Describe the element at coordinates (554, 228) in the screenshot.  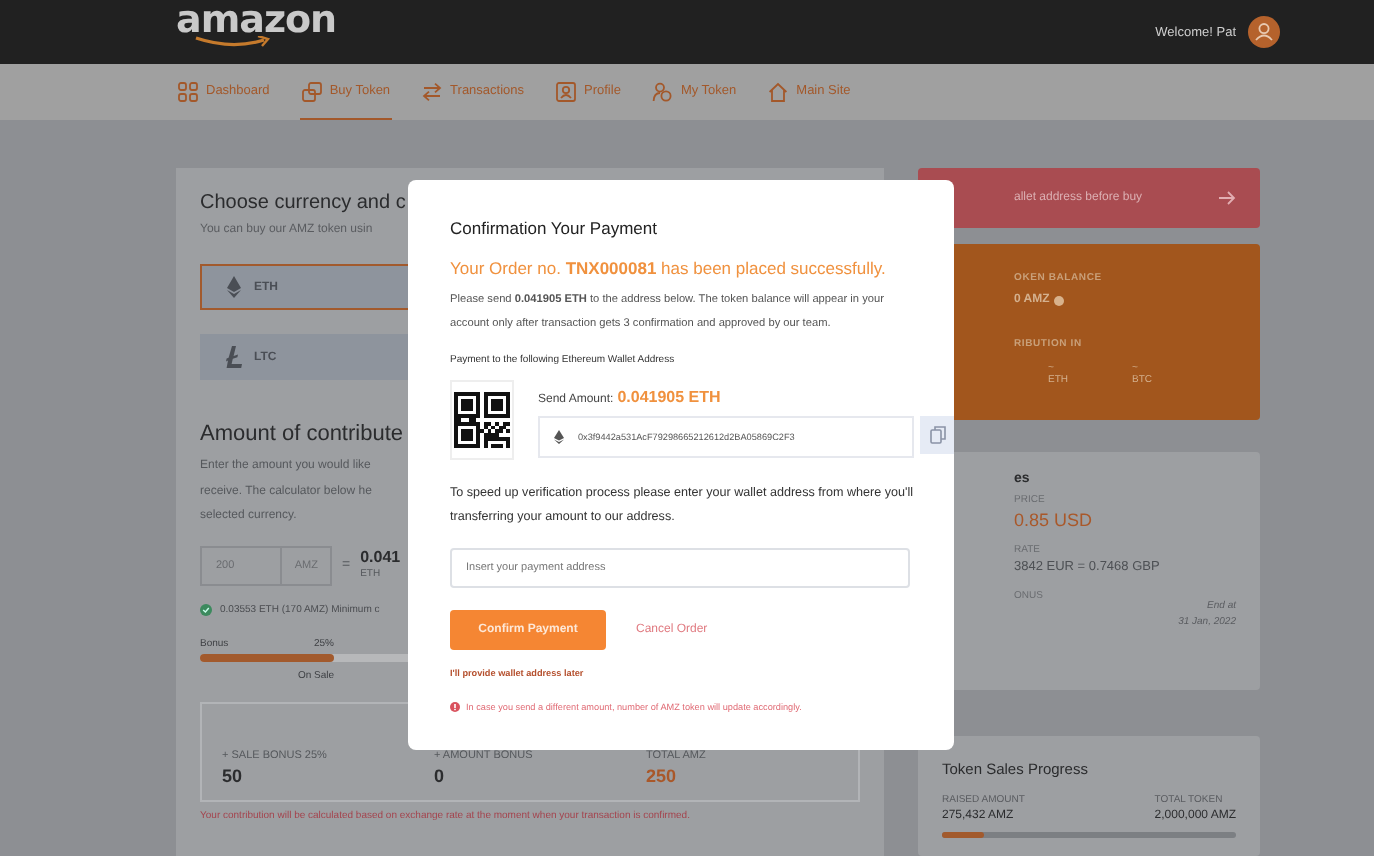
I see `dialog-title: Confirmation Your Payment` at that location.